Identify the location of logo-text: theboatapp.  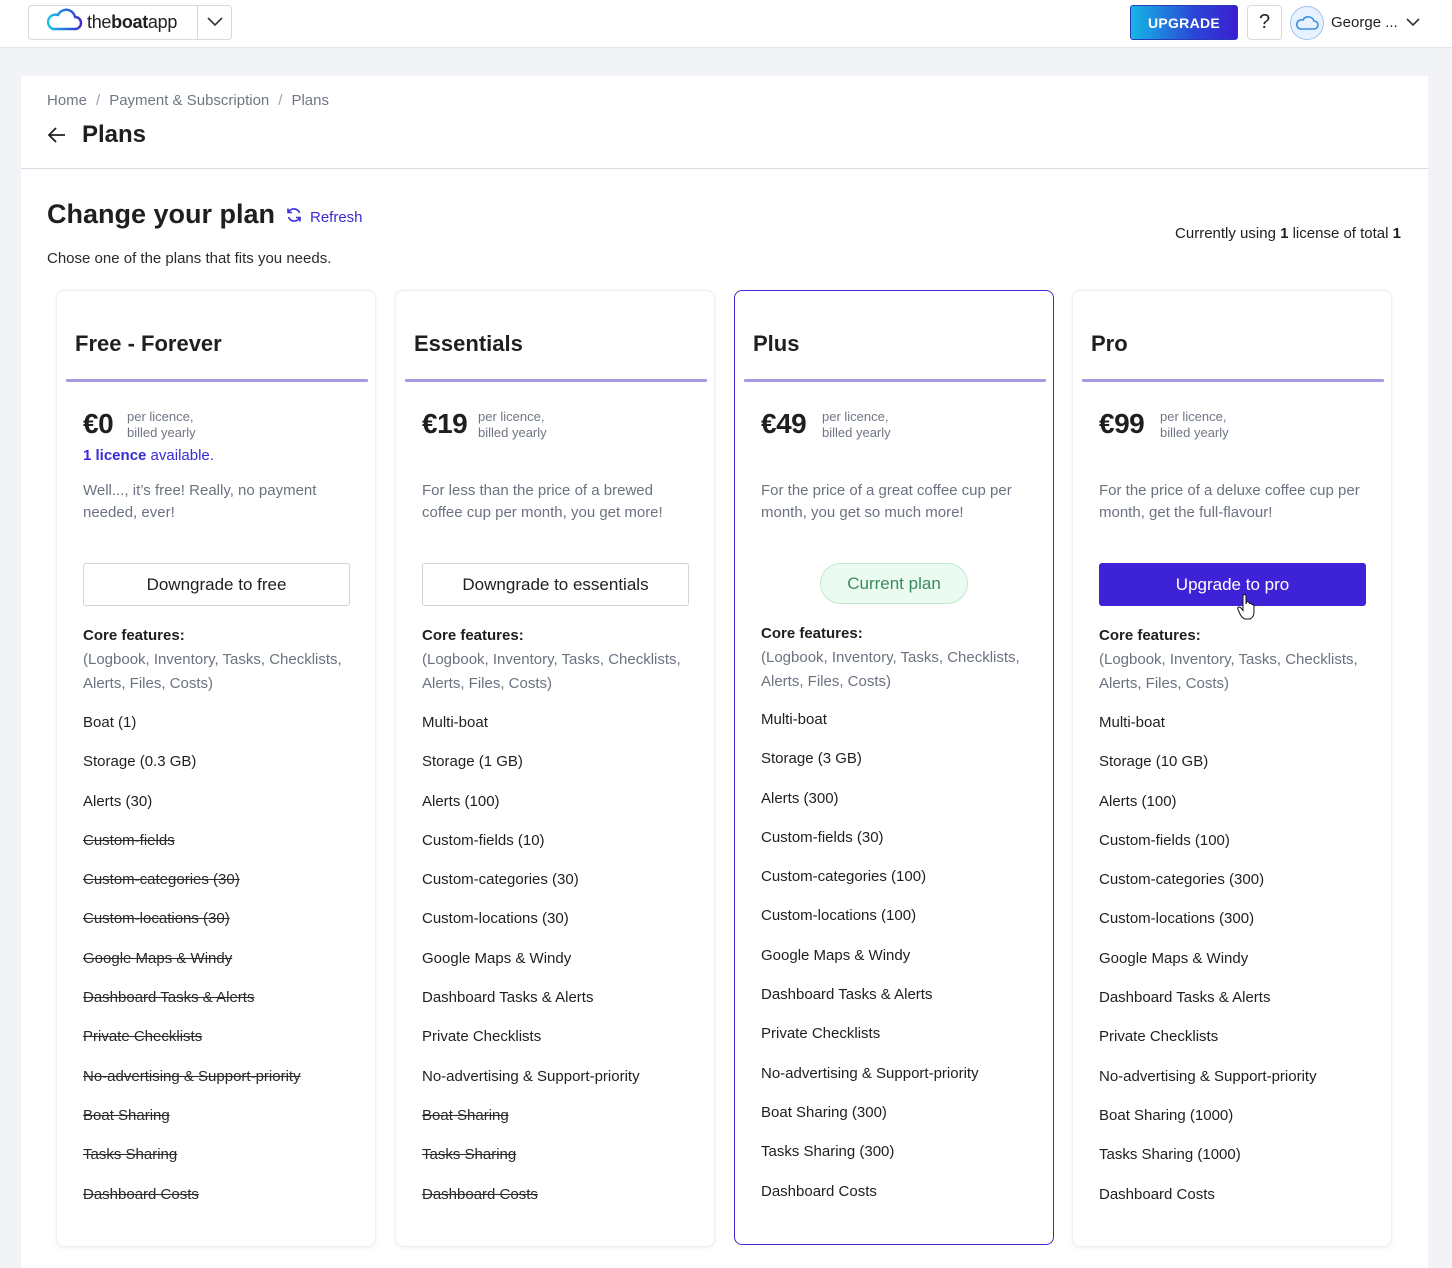
(132, 22).